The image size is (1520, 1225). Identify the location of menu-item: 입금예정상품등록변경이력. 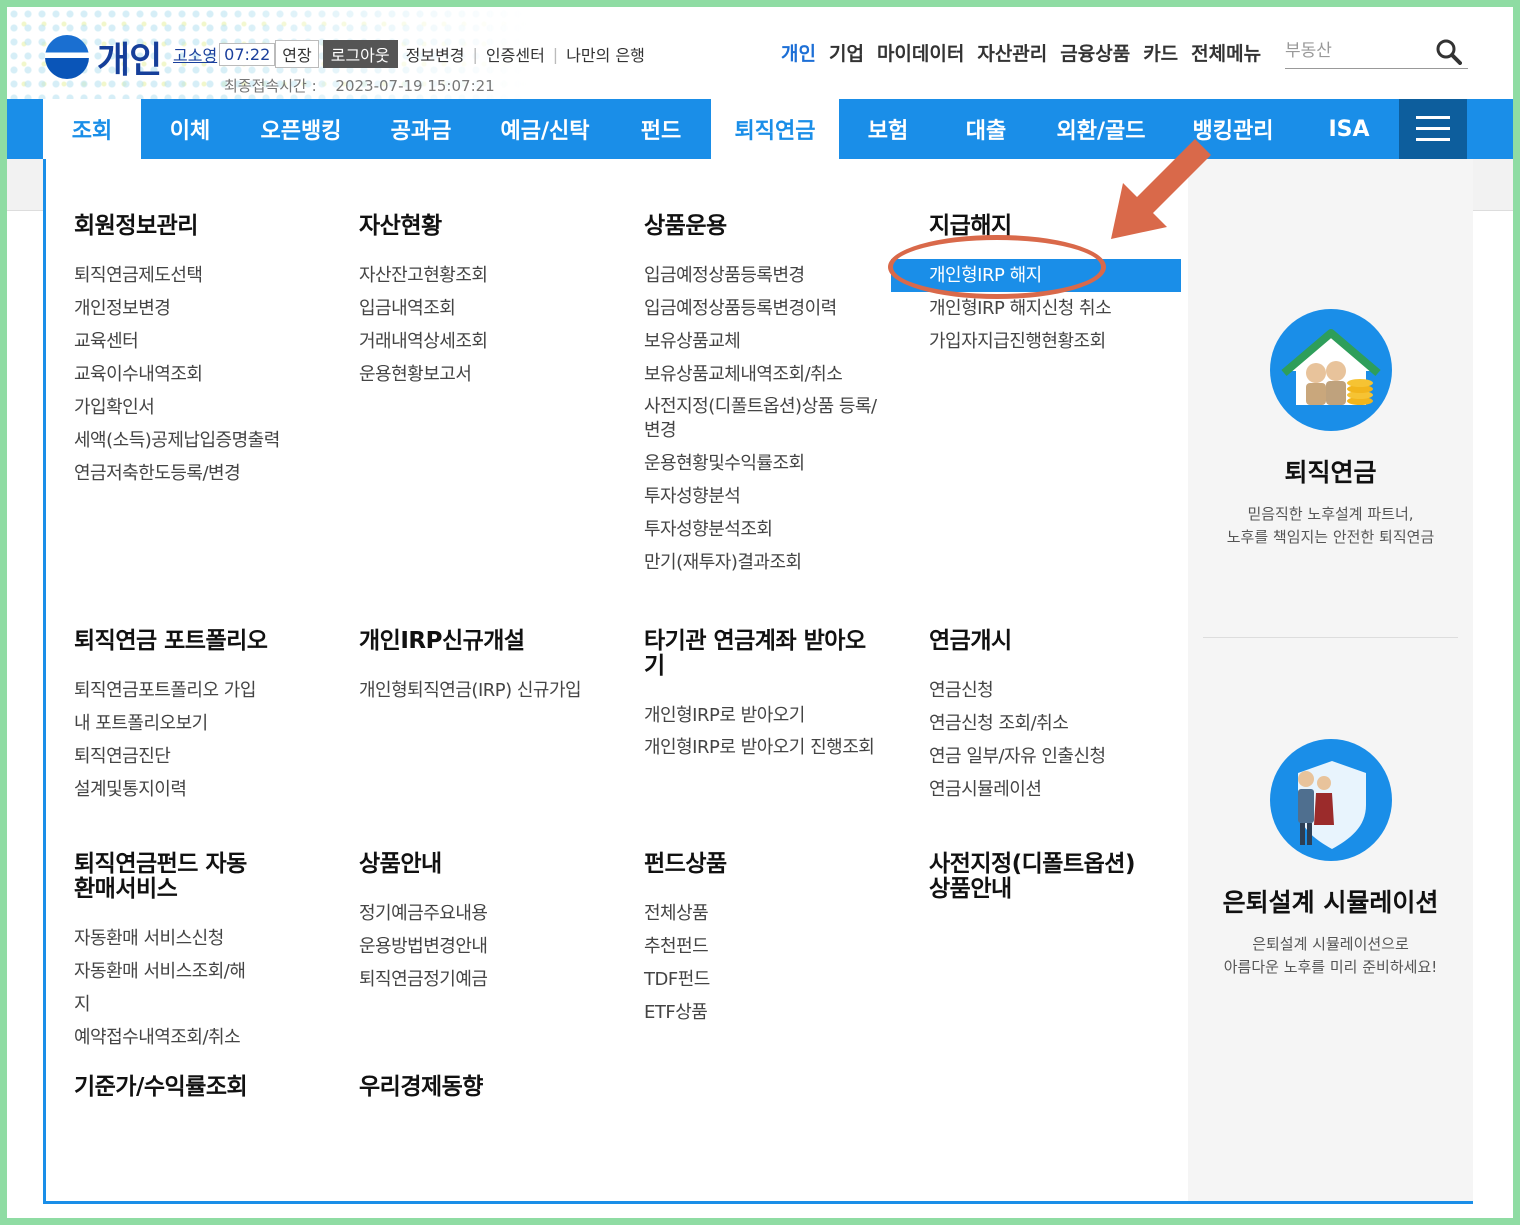
(764, 308).